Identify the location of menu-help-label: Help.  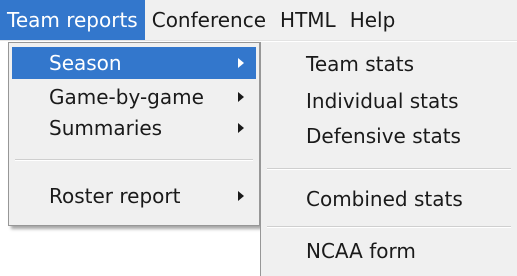
(372, 20).